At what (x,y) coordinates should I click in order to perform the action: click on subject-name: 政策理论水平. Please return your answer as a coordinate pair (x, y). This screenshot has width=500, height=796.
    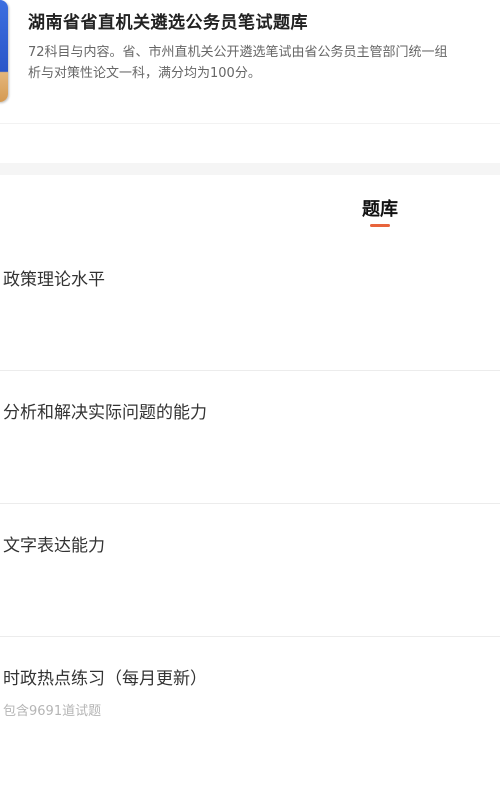
    Looking at the image, I should click on (54, 280).